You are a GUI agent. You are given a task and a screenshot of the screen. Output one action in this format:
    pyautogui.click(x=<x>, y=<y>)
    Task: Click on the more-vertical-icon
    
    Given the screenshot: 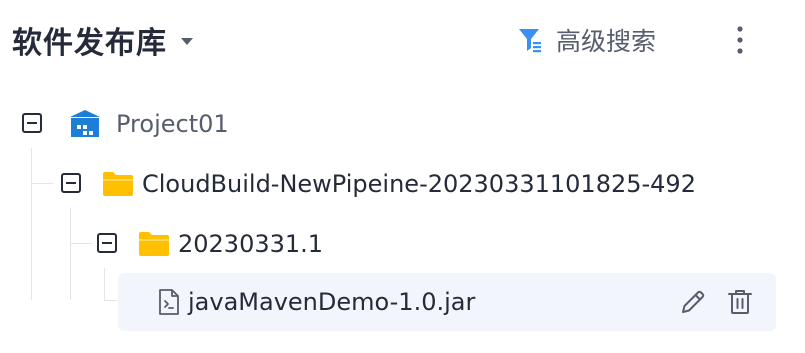 What is the action you would take?
    pyautogui.click(x=740, y=40)
    